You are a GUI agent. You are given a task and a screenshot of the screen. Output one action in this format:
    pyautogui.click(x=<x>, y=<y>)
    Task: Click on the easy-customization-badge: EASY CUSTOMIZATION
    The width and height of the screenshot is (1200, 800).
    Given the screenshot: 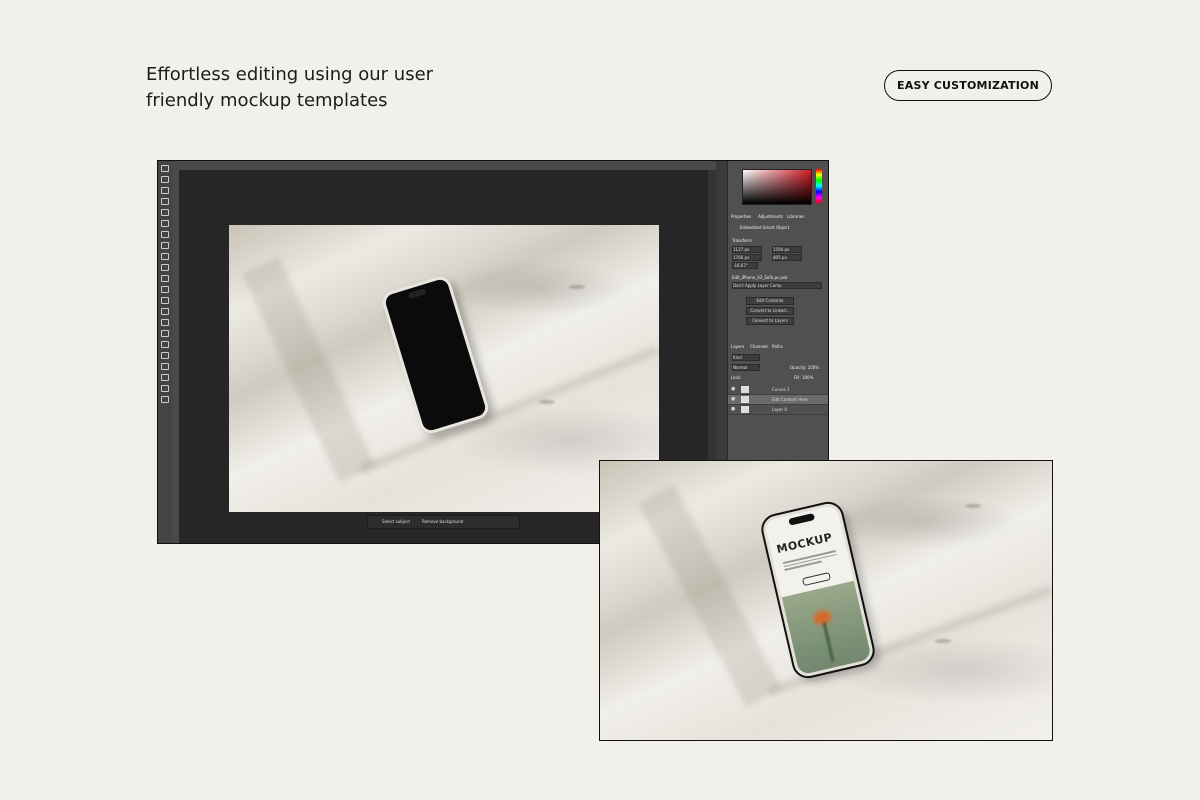 What is the action you would take?
    pyautogui.click(x=968, y=85)
    